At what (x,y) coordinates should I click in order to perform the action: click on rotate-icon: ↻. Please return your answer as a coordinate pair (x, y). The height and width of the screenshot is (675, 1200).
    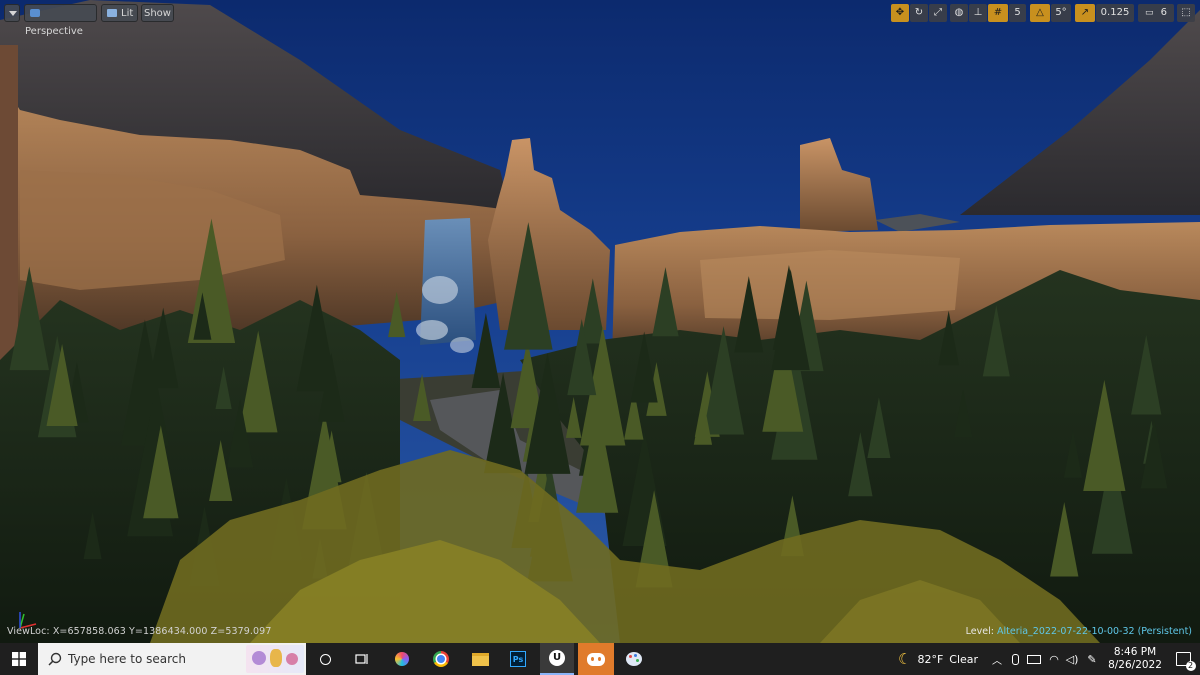
    Looking at the image, I should click on (919, 12).